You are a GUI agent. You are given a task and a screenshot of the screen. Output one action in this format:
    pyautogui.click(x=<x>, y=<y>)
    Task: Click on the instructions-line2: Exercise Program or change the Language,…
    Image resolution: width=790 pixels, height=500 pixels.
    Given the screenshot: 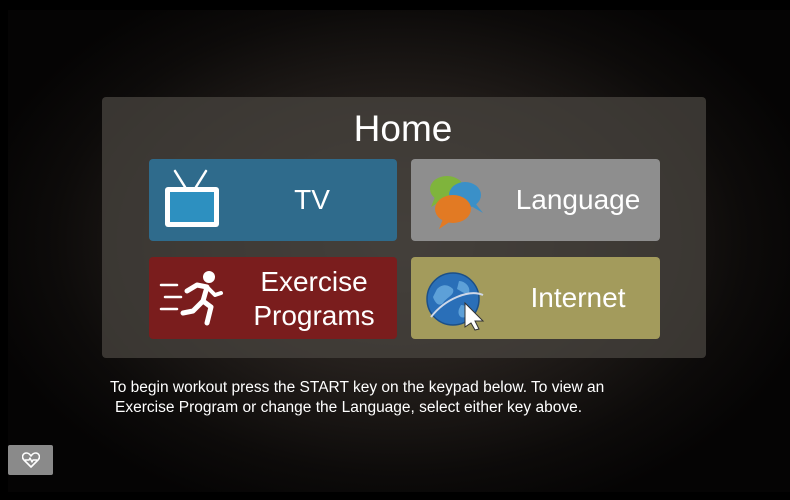 What is the action you would take?
    pyautogui.click(x=348, y=407)
    